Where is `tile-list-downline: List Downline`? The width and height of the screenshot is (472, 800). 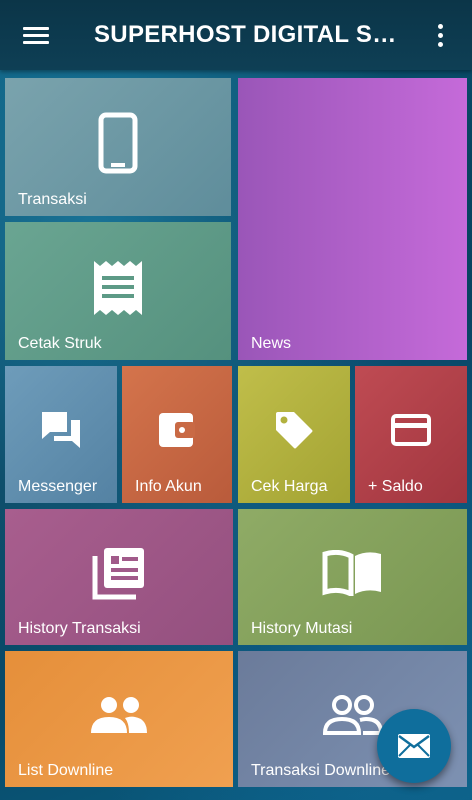 tile-list-downline: List Downline is located at coordinates (119, 719).